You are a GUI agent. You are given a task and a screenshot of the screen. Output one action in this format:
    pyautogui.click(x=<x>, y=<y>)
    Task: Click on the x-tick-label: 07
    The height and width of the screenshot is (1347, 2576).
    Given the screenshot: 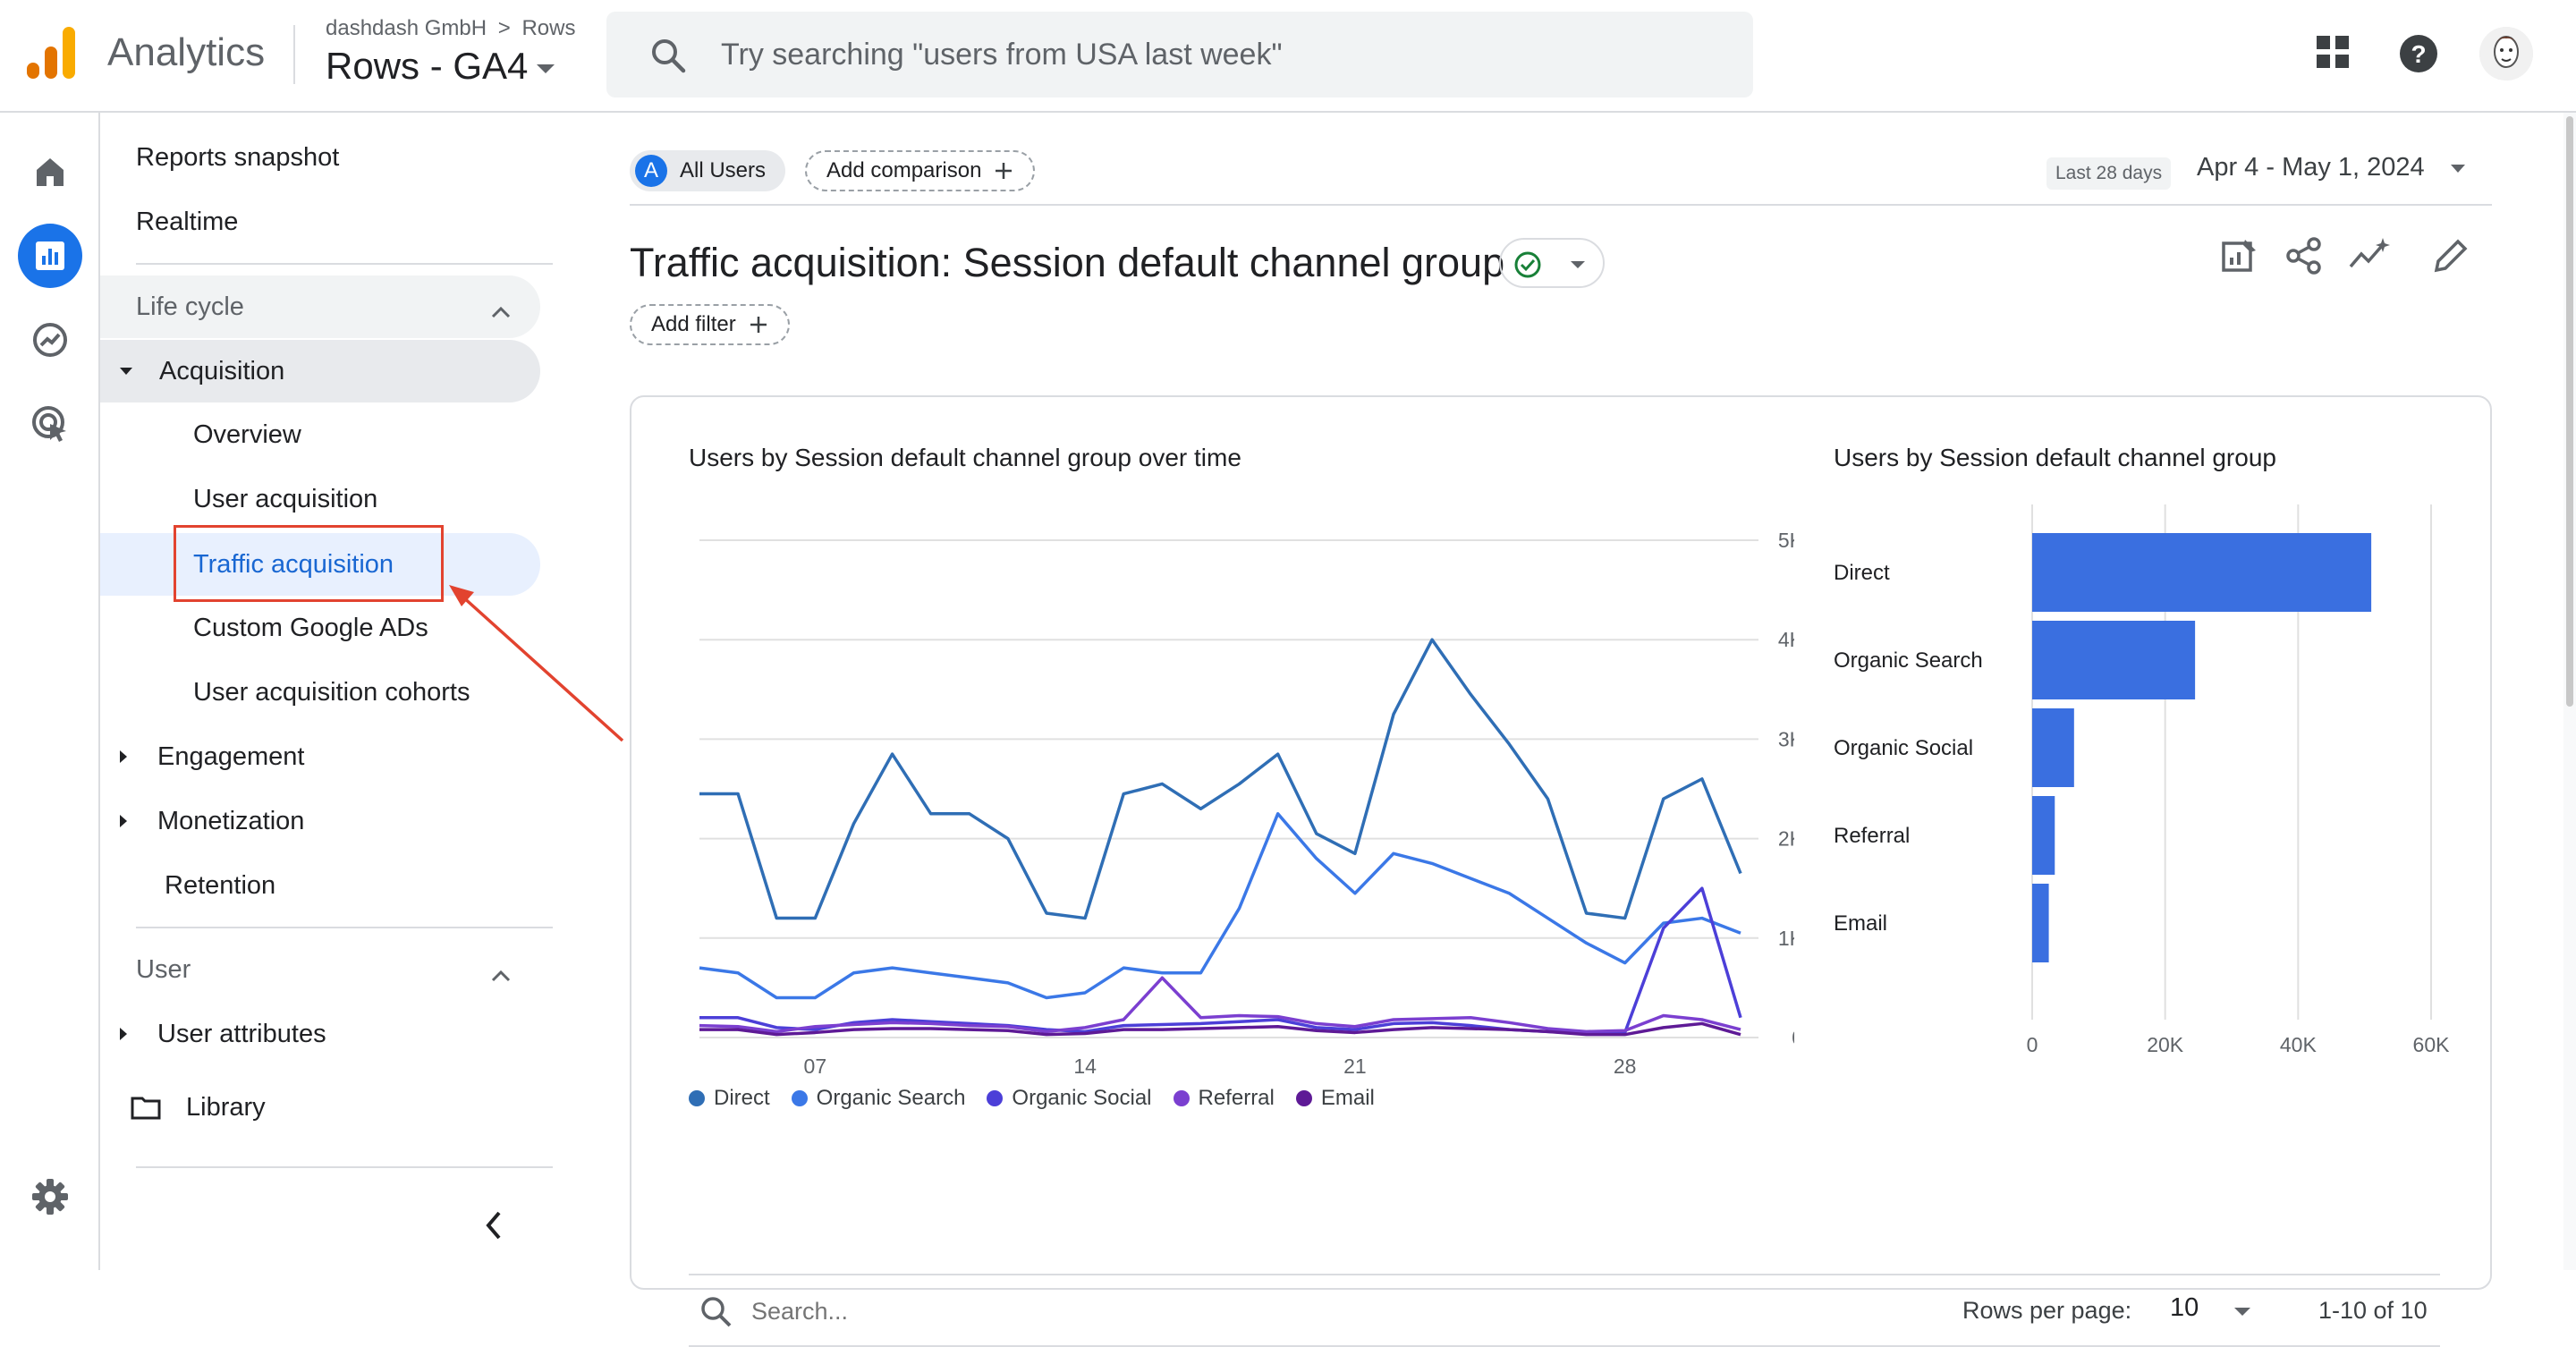 What is the action you would take?
    pyautogui.click(x=815, y=1066)
    